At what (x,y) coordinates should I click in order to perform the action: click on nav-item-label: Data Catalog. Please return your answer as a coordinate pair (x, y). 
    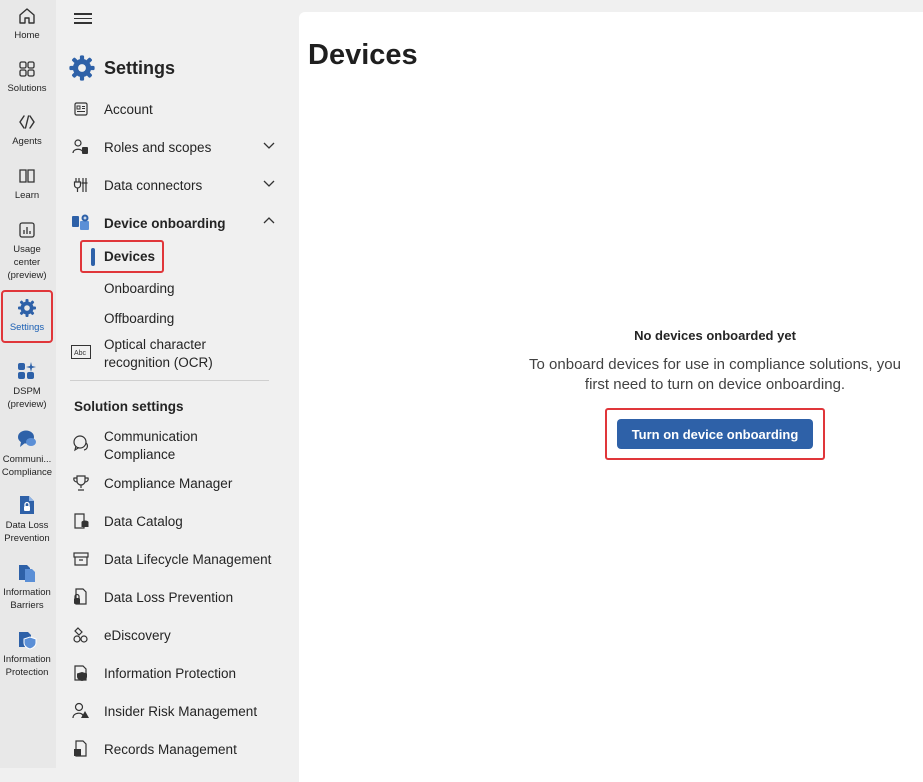
    Looking at the image, I should click on (143, 521).